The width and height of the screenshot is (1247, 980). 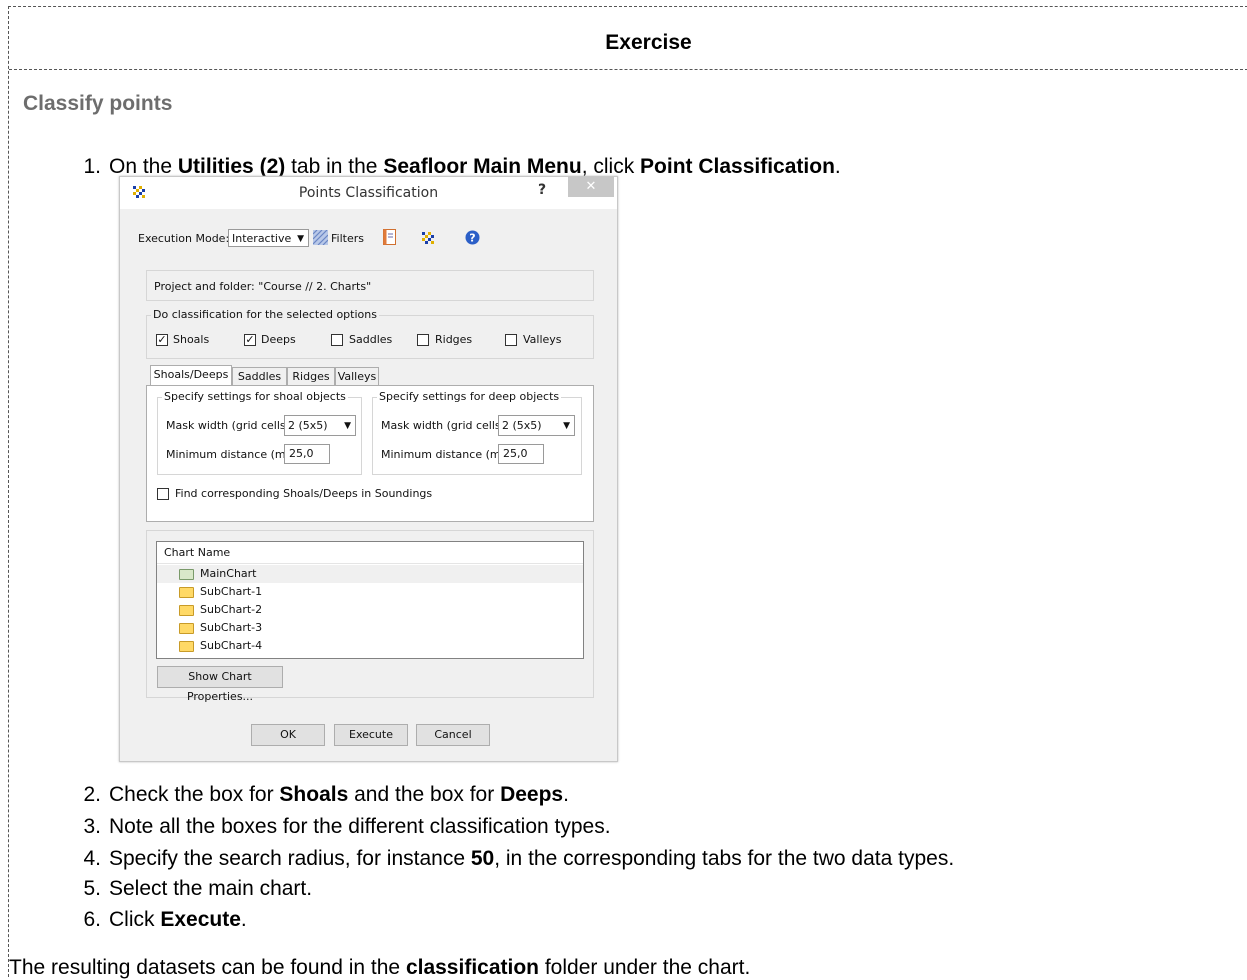 What do you see at coordinates (191, 339) in the screenshot?
I see `shoals-label: Shoals` at bounding box center [191, 339].